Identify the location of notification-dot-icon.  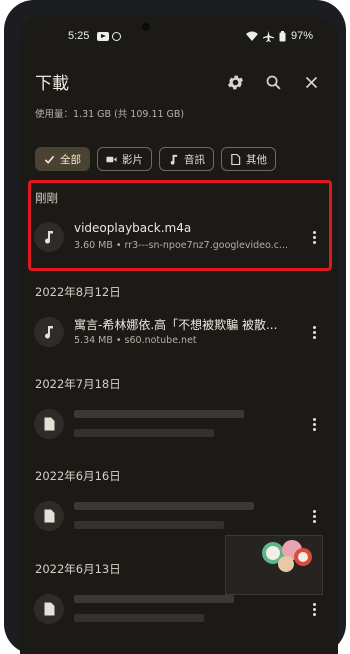
(116, 36).